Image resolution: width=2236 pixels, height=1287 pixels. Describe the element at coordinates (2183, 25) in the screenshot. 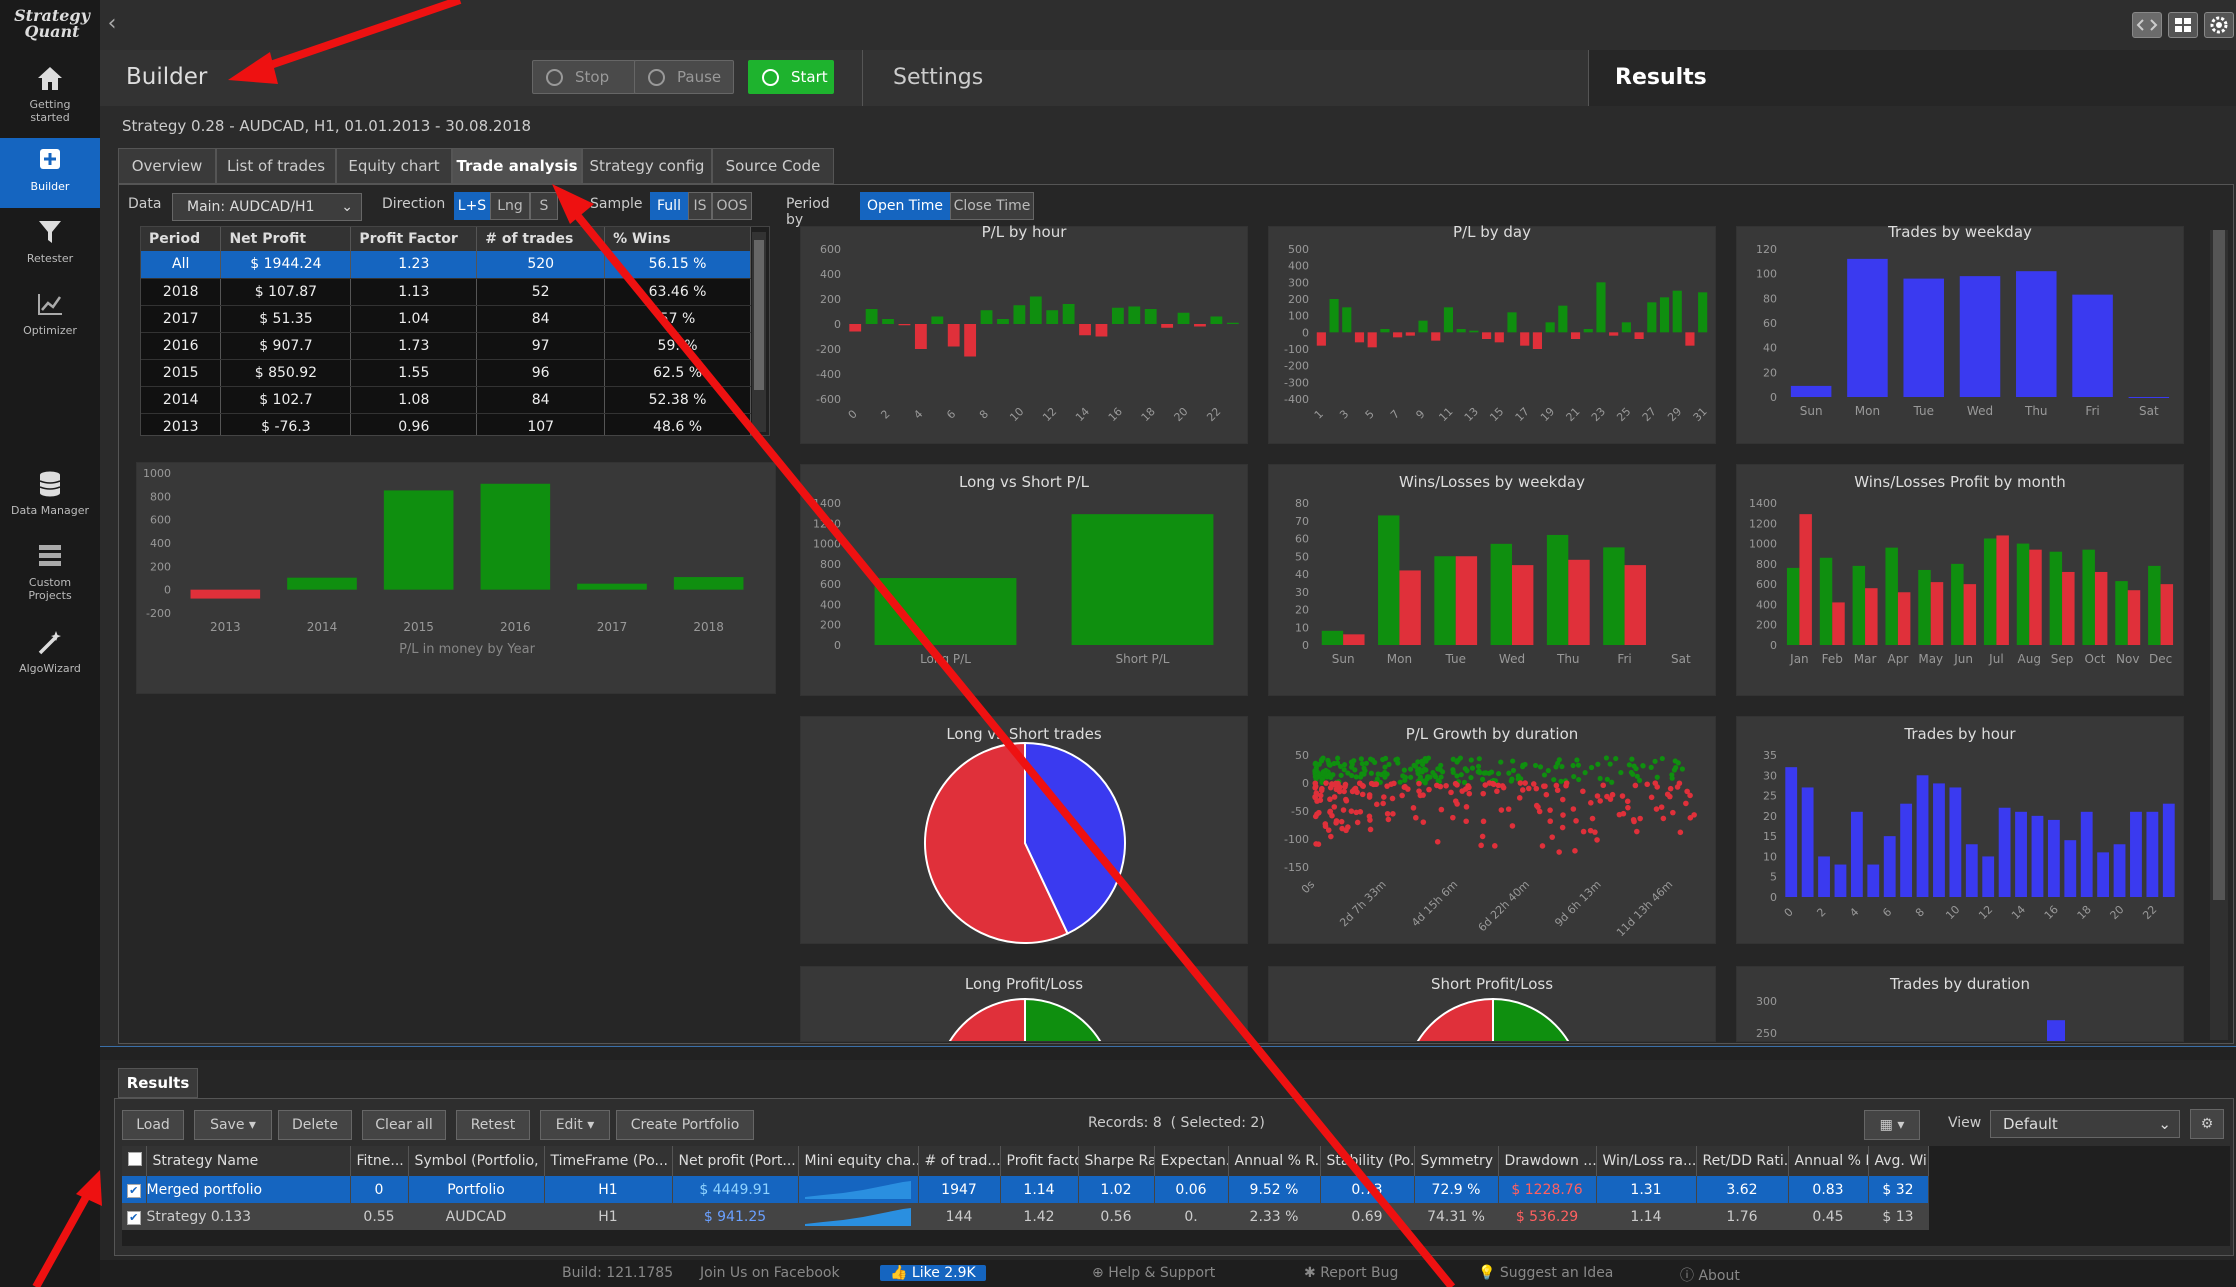

I see `grid-layout-icon` at that location.